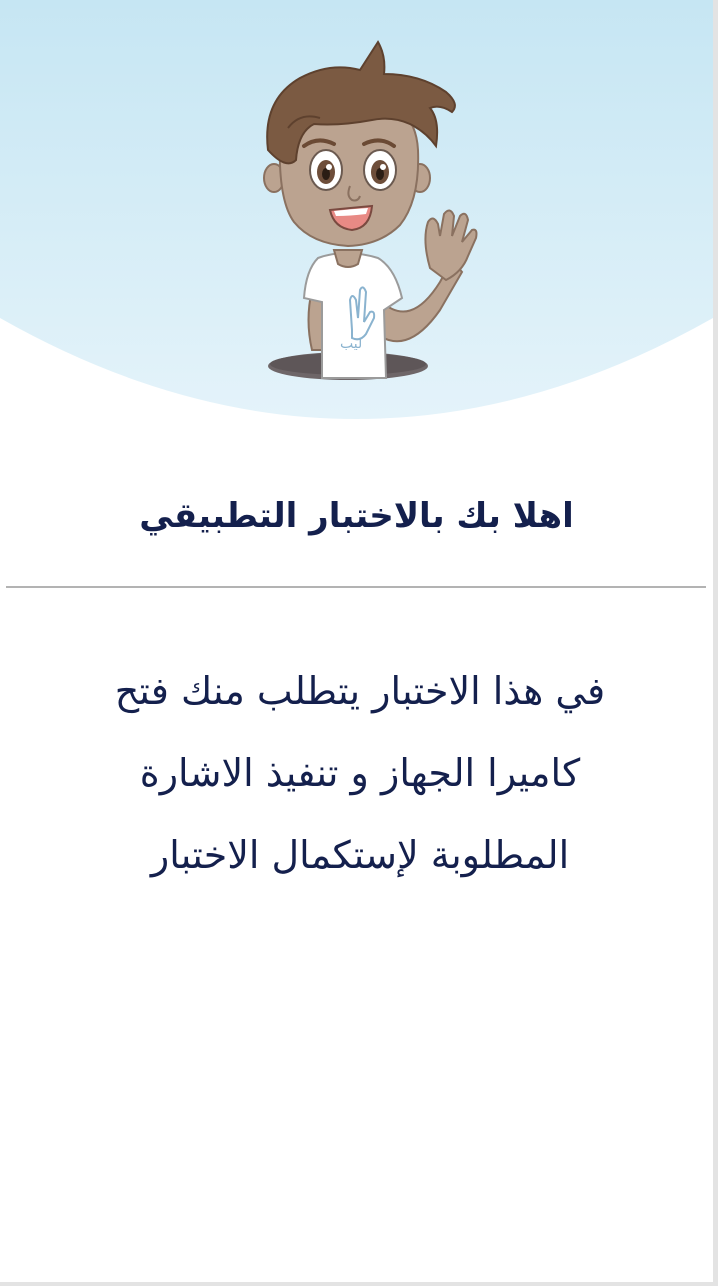  What do you see at coordinates (356, 587) in the screenshot?
I see `divider` at bounding box center [356, 587].